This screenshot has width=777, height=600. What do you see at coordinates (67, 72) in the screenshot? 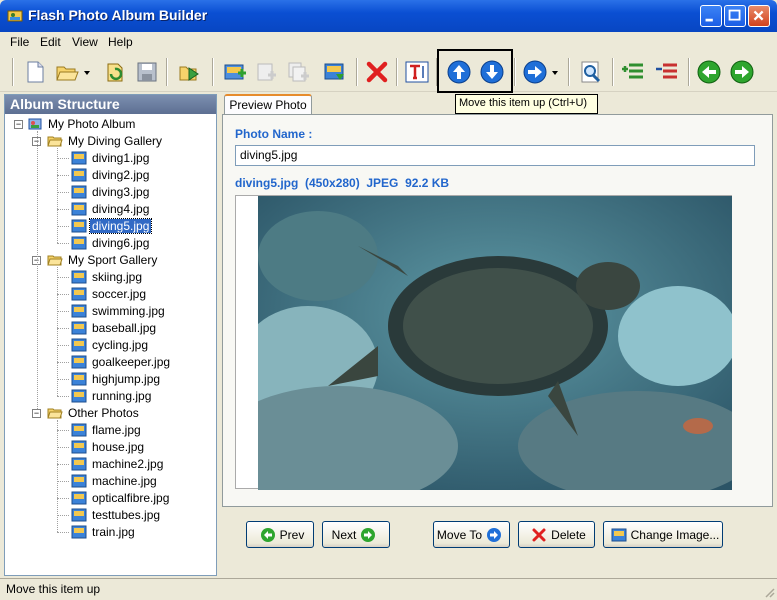
I see `open-folder-icon` at bounding box center [67, 72].